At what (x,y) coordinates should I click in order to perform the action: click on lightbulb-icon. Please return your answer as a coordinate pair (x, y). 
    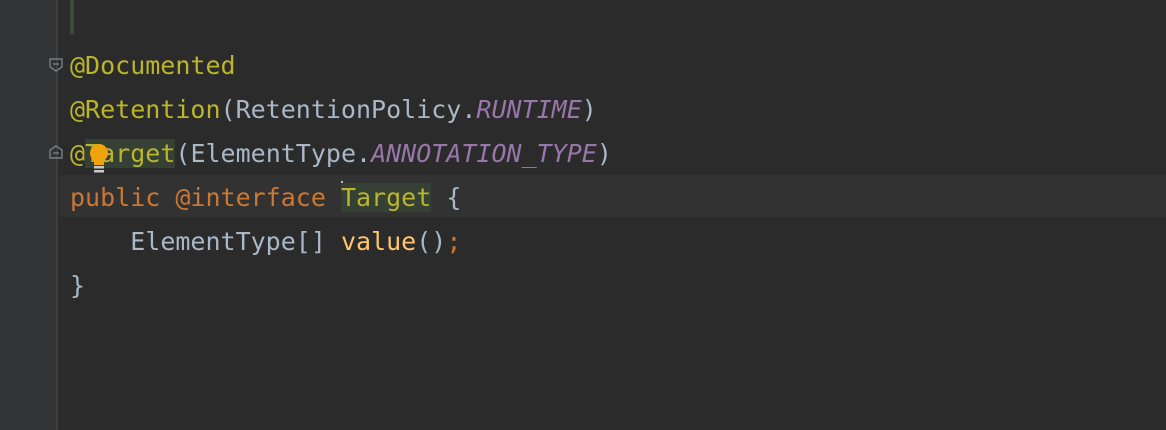
    Looking at the image, I should click on (99, 158).